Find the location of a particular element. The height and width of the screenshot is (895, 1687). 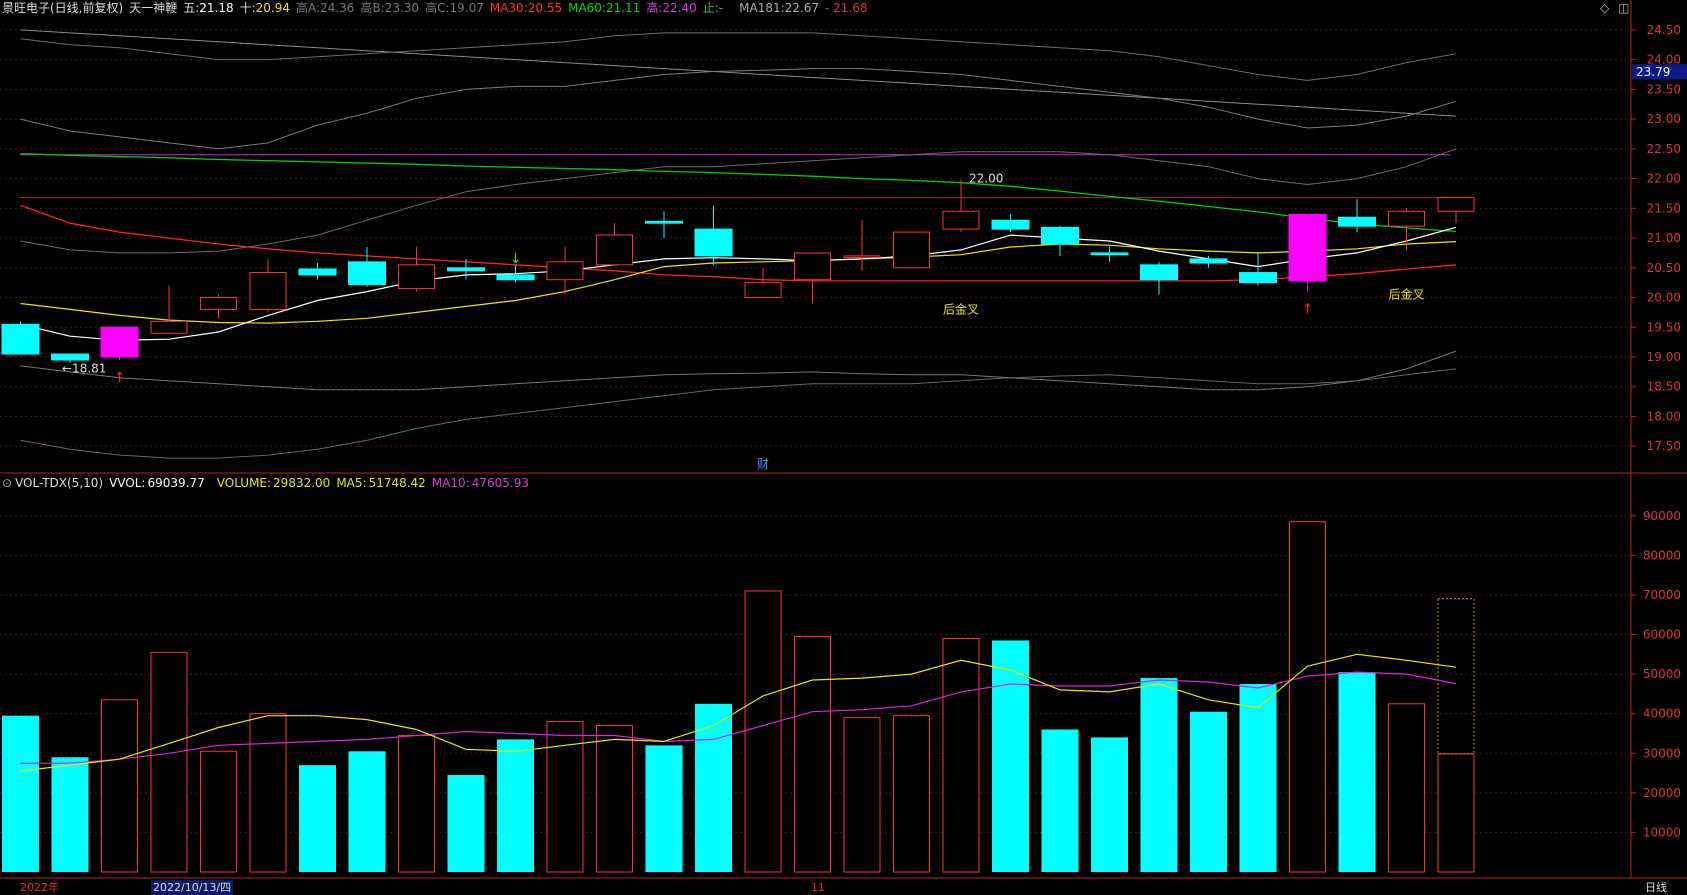

stock-title: 景旺电子(日线,前复权) is located at coordinates (62, 8).